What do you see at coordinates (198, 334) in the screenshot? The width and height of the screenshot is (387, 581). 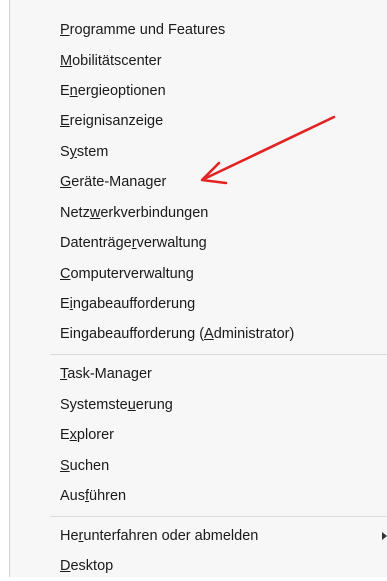 I see `menu-item-eingabeaufforderung-admin: Eingabeaufforderung (Administrator)` at bounding box center [198, 334].